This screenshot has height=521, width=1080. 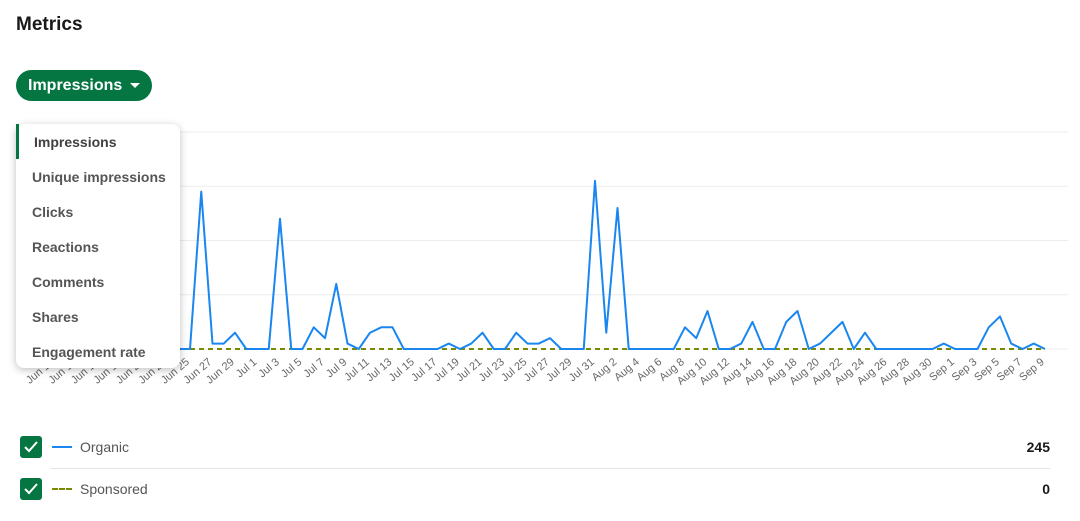 What do you see at coordinates (1032, 370) in the screenshot?
I see `x-tick-label: Sep 9` at bounding box center [1032, 370].